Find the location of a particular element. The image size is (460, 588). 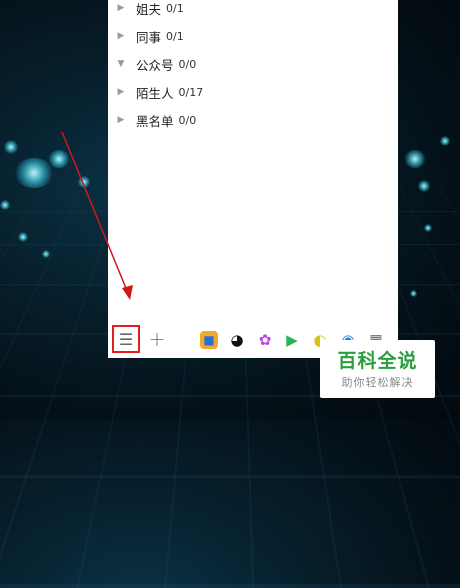

flower-app-icon: ✿ is located at coordinates (265, 340).